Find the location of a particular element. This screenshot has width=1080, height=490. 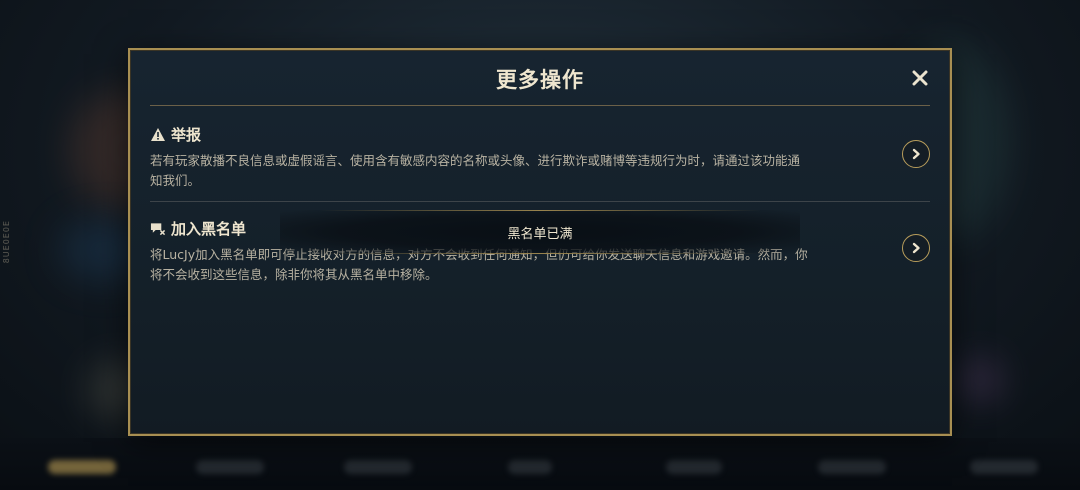

report-arrow-button is located at coordinates (916, 154).